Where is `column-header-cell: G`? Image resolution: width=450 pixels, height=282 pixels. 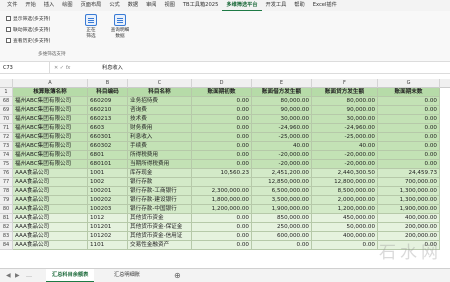
column-header-cell: G is located at coordinates (409, 83).